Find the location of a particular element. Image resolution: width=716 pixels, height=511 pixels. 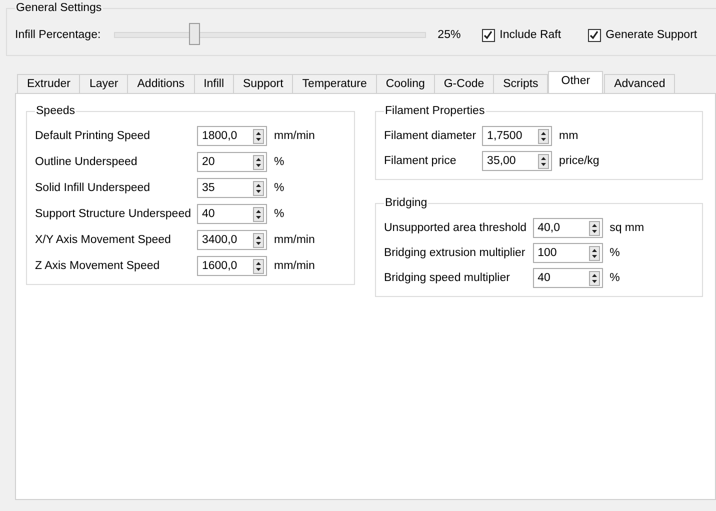

field-label: Bridging speed multiplier is located at coordinates (447, 278).